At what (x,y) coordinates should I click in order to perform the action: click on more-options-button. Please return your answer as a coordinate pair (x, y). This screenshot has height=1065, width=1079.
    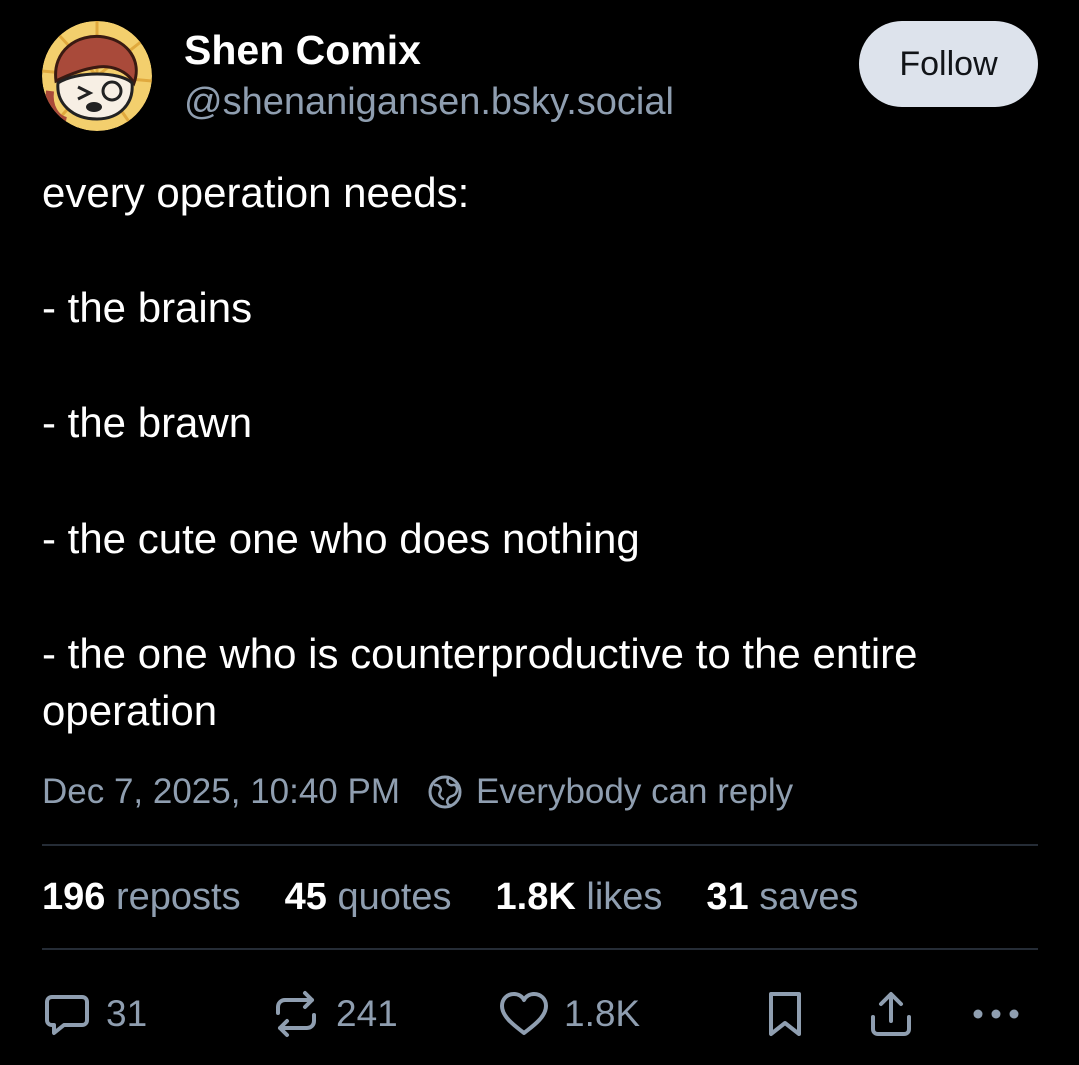
    Looking at the image, I should click on (996, 1014).